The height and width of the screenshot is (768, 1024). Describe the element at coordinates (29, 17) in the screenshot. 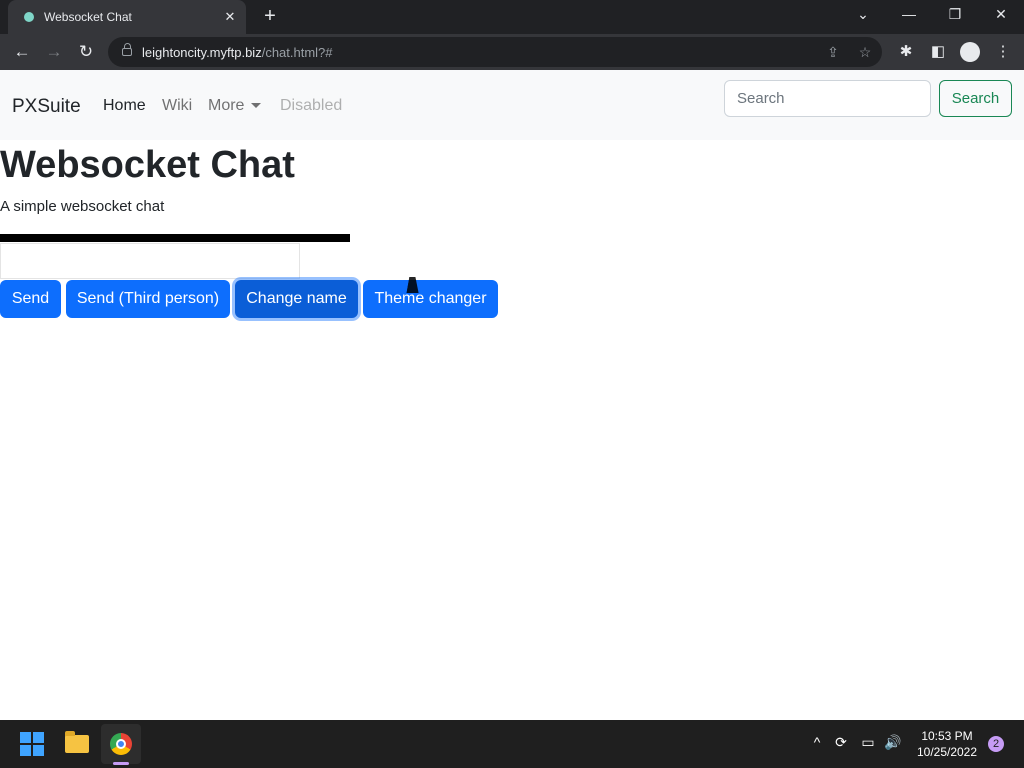

I see `favicon-icon` at that location.